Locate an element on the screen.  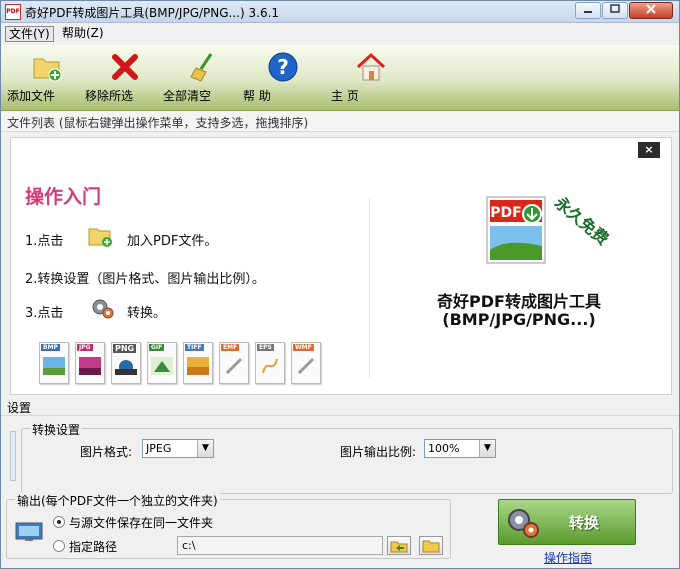
step-1-prefix: 1.点击 is located at coordinates (44, 241).